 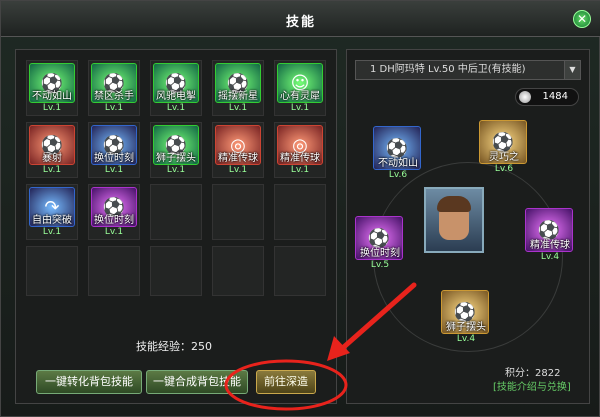 I want to click on skill-name: 摇摆新星, so click(x=238, y=96).